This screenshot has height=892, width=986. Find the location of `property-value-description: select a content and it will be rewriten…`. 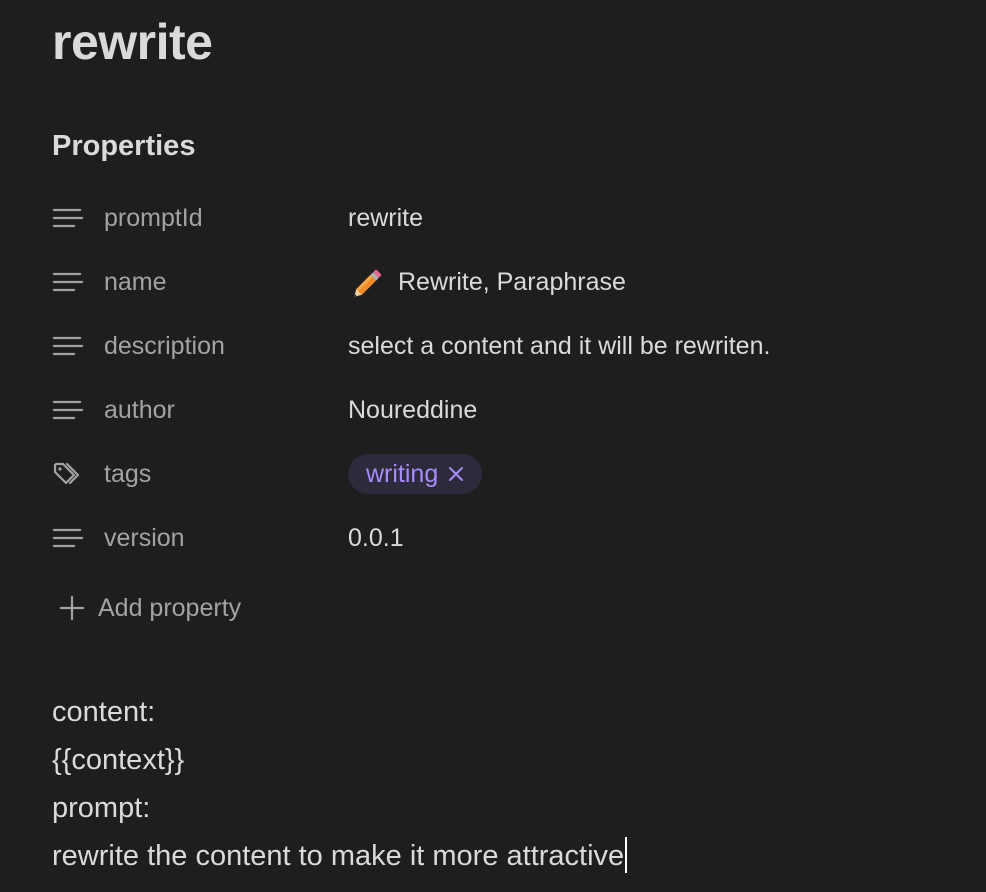

property-value-description: select a content and it will be rewriten… is located at coordinates (559, 346).